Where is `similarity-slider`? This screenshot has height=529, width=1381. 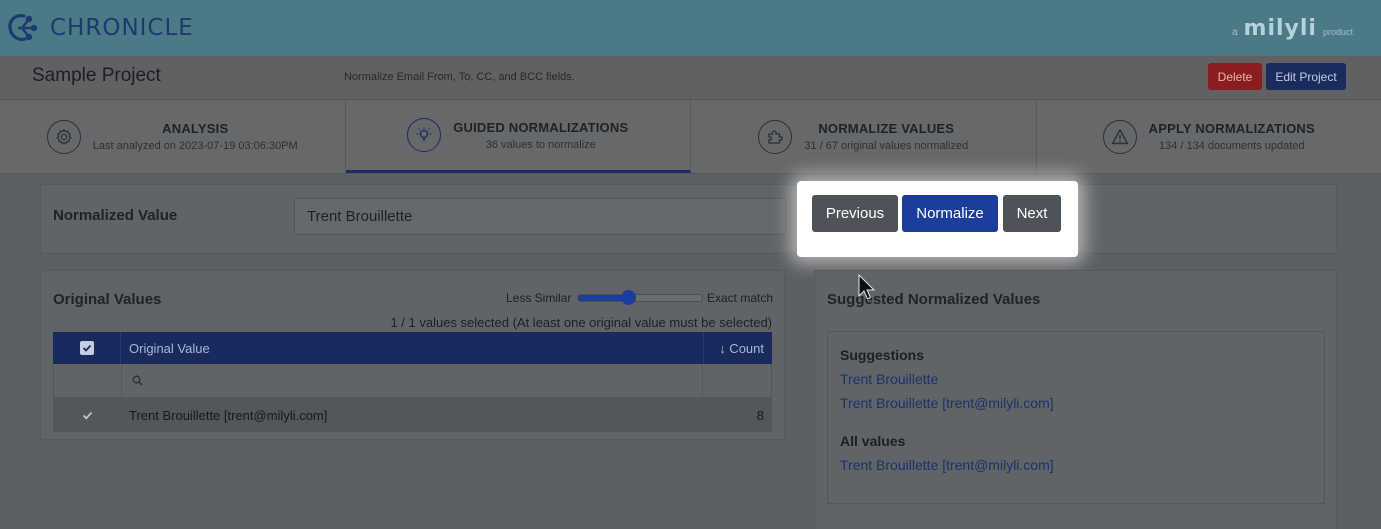
similarity-slider is located at coordinates (640, 297).